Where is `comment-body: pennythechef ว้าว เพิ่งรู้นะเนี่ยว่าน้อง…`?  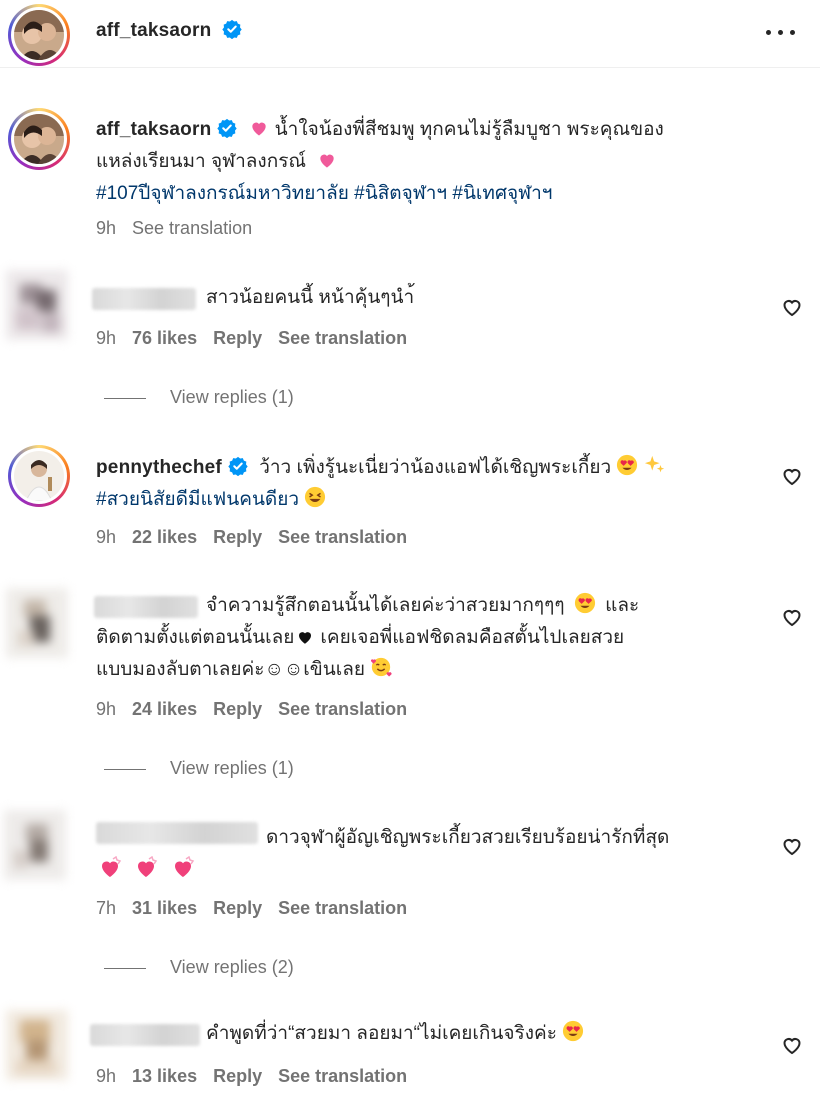 comment-body: pennythechef ว้าว เพิ่งรู้นะเนี่ยว่าน้อง… is located at coordinates (436, 484).